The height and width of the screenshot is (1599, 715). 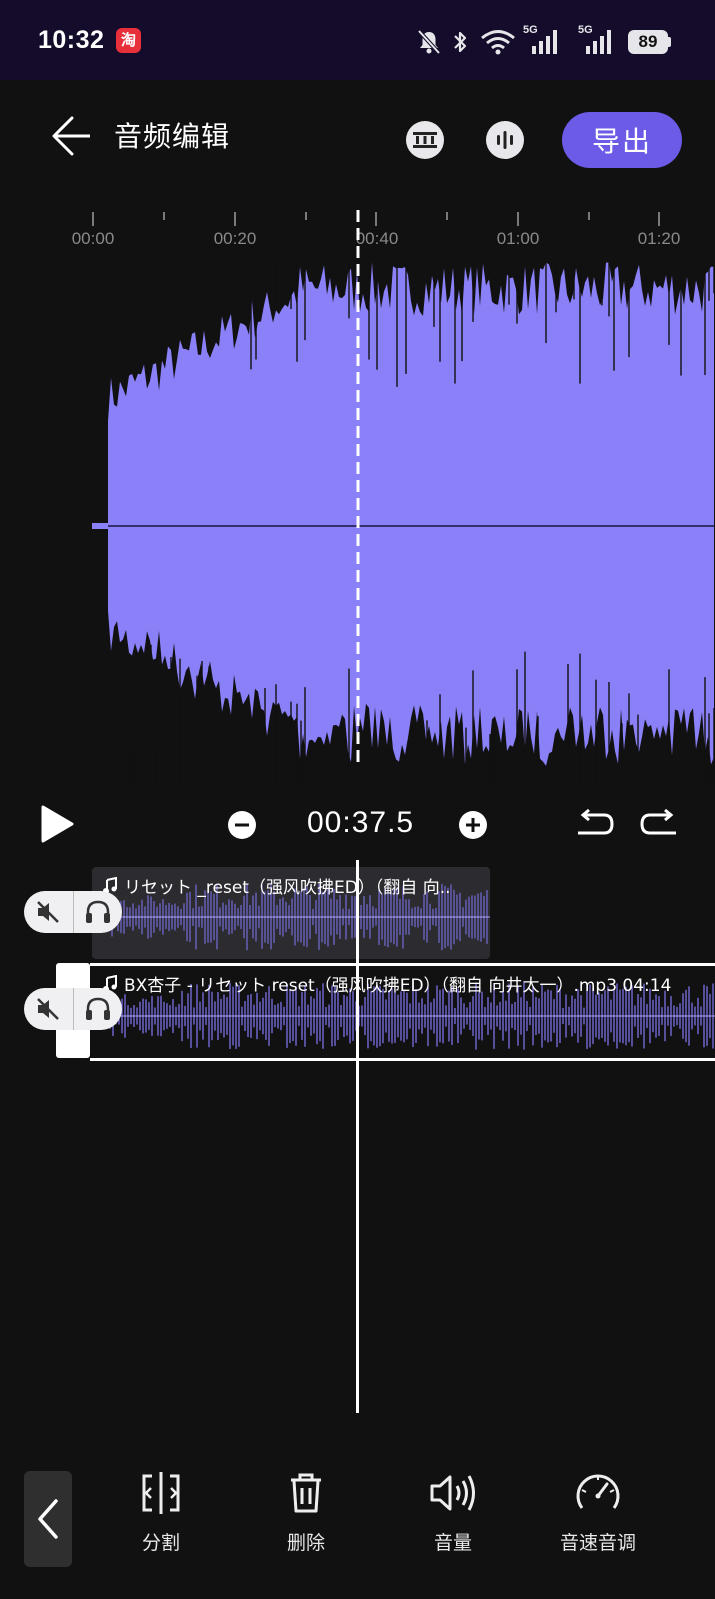 What do you see at coordinates (100, 526) in the screenshot?
I see `waveform-lead-in` at bounding box center [100, 526].